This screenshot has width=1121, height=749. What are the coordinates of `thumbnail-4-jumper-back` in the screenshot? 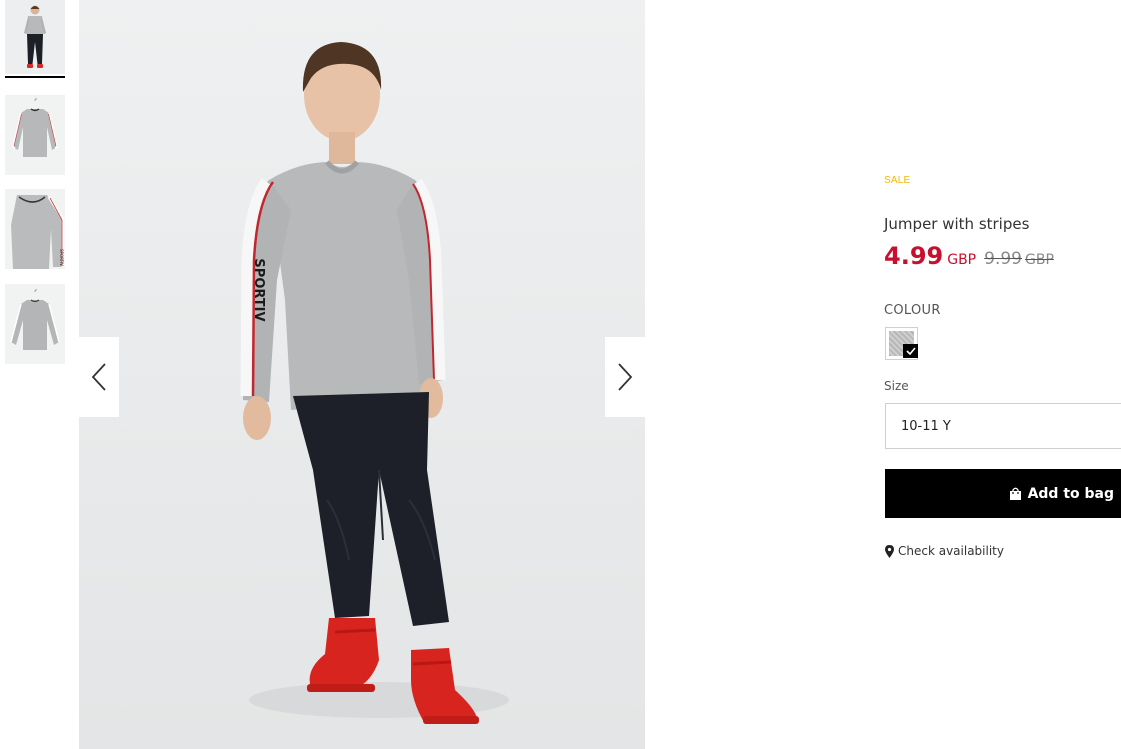 It's located at (35, 324).